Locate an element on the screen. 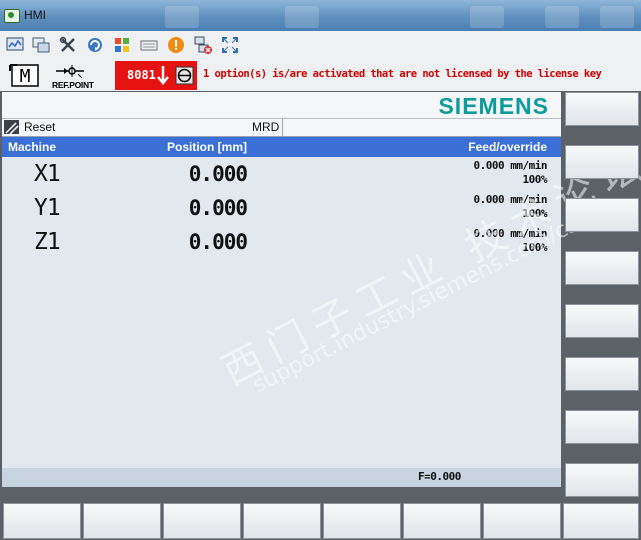 This screenshot has width=641, height=540. channel-status-row: Reset MRD is located at coordinates (281, 128).